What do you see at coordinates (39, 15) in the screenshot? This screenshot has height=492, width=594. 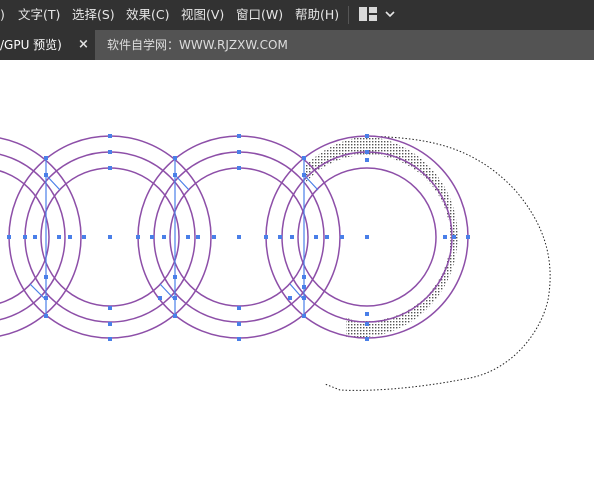 I see `menu-item-text: 文字(T)` at bounding box center [39, 15].